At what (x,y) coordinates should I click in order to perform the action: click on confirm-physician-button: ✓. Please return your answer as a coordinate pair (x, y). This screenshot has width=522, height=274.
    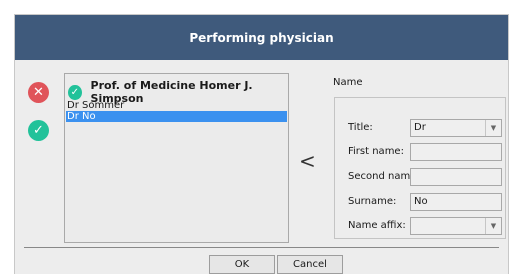
    Looking at the image, I should click on (38, 130).